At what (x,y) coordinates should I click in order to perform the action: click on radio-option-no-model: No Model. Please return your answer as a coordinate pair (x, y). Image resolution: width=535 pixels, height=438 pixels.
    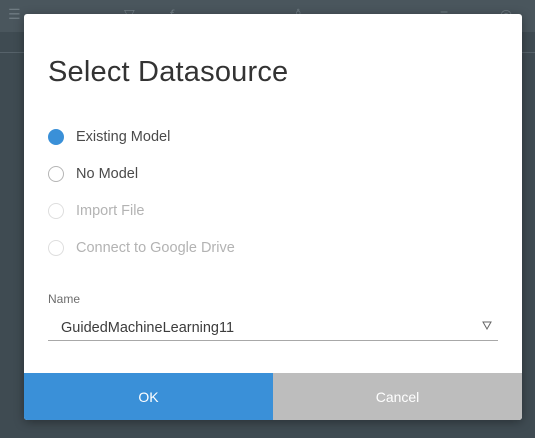
    Looking at the image, I should click on (93, 174).